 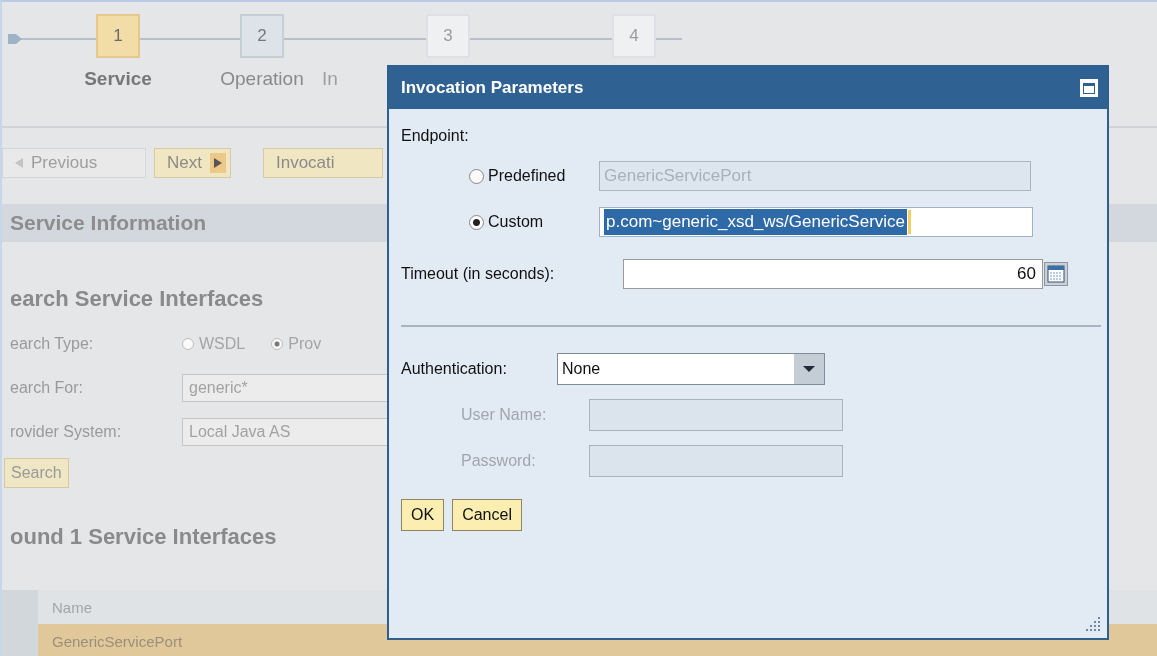 I want to click on left-triangle-icon, so click(x=19, y=163).